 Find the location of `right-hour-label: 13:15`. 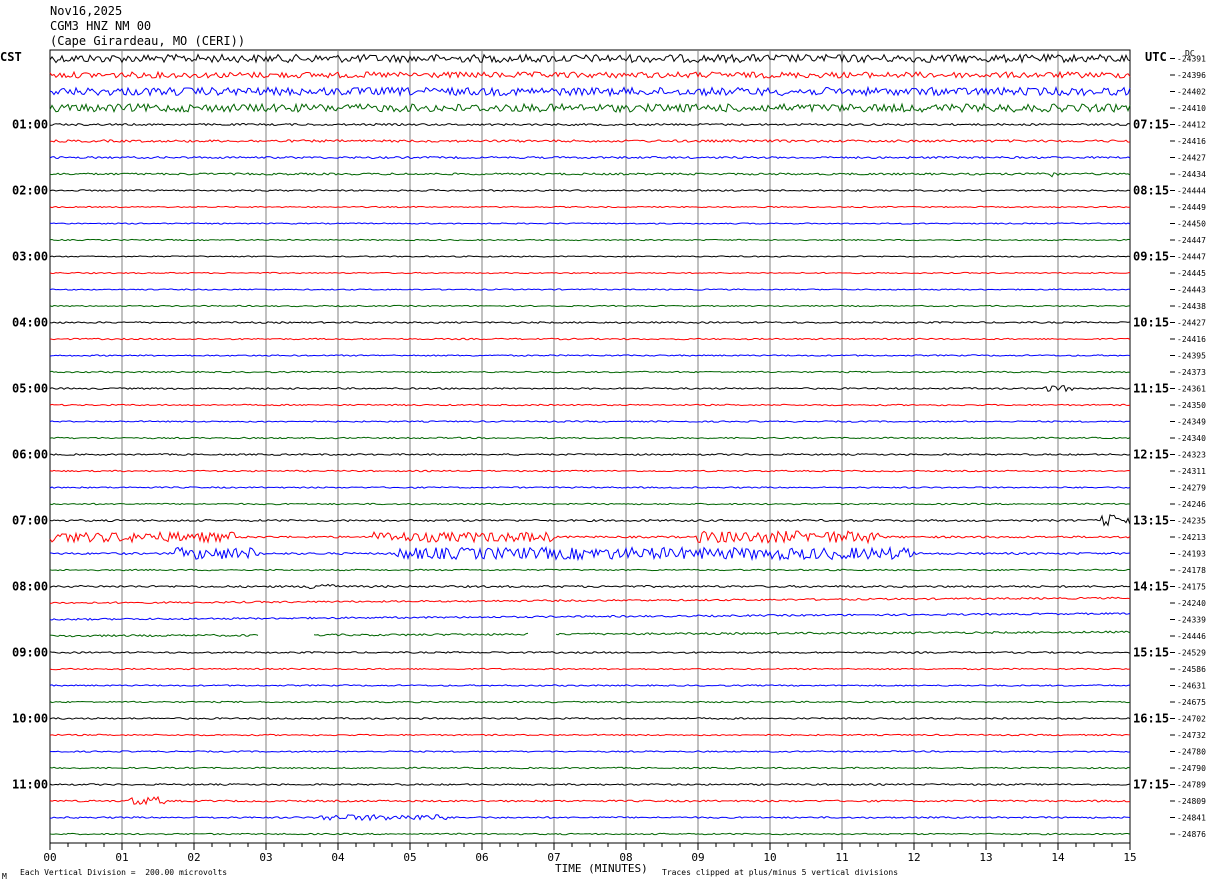

right-hour-label: 13:15 is located at coordinates (1151, 521).